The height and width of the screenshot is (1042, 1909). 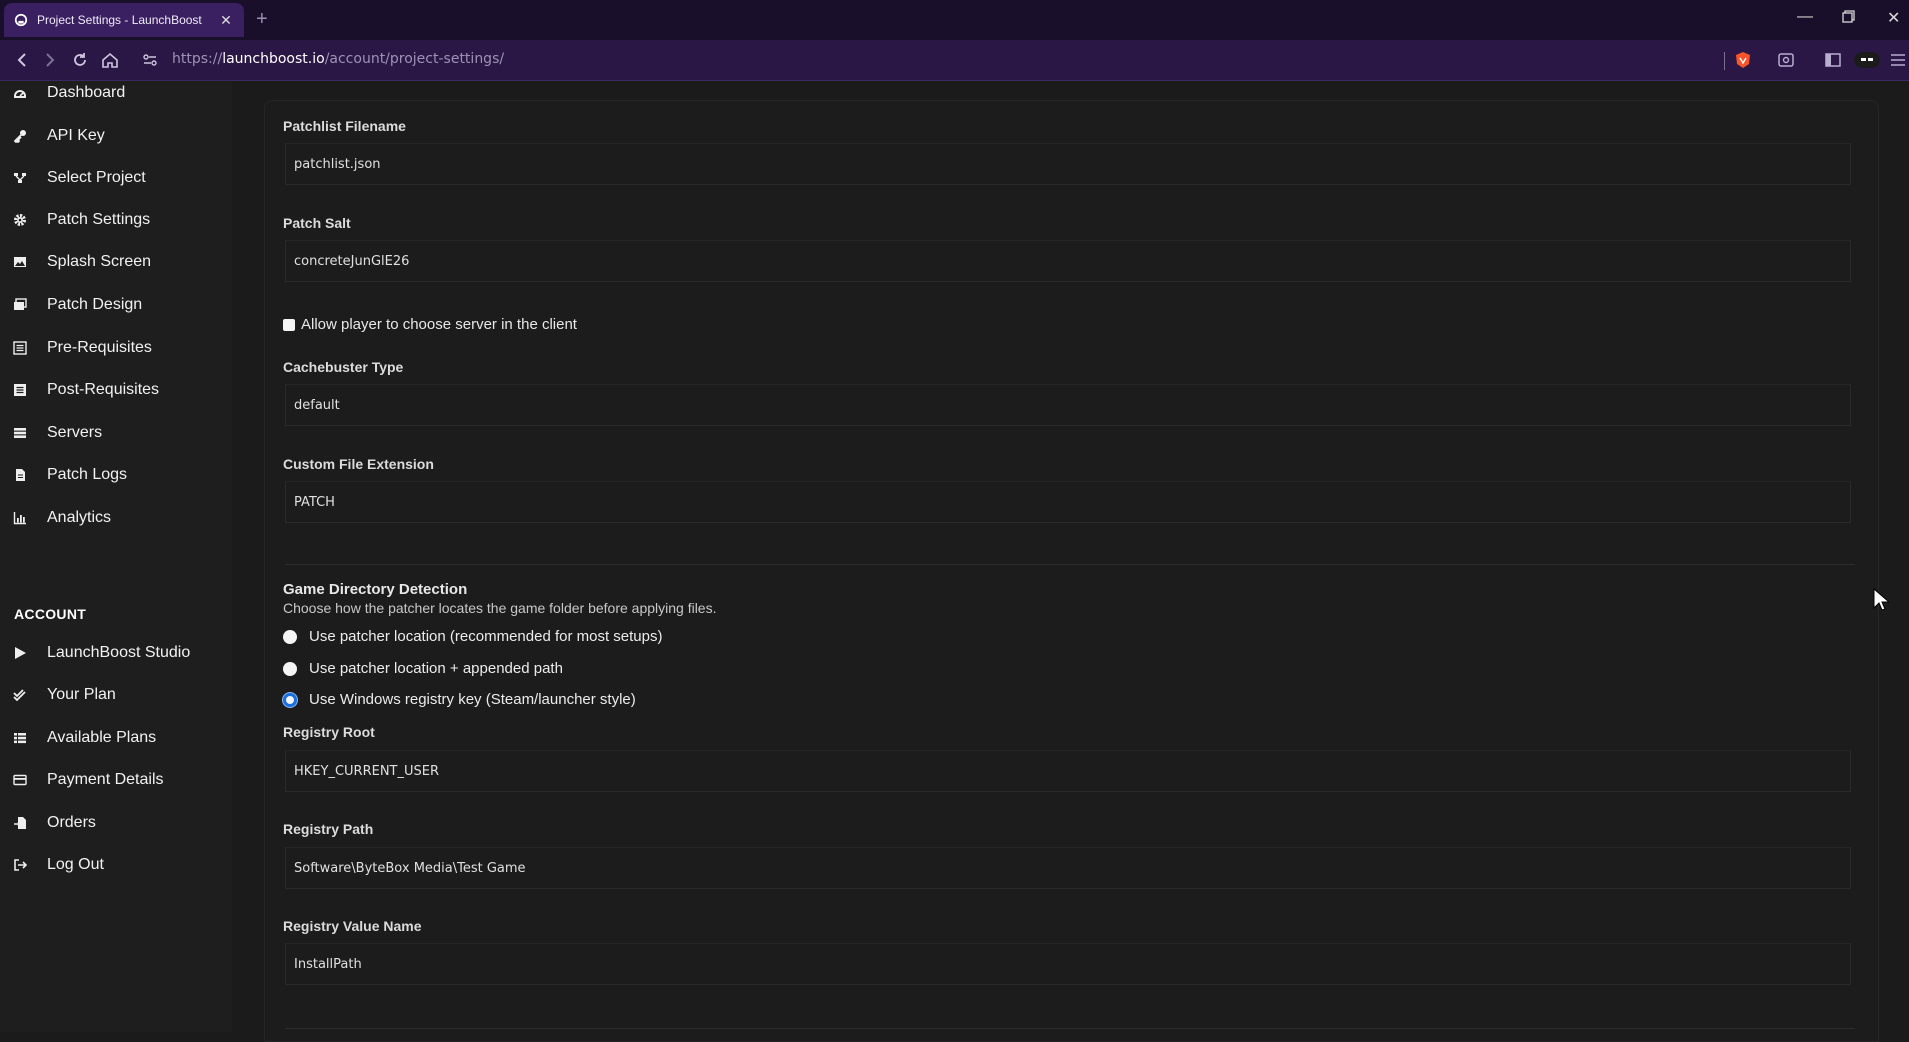 What do you see at coordinates (1893, 18) in the screenshot?
I see `close-window-icon: ✕` at bounding box center [1893, 18].